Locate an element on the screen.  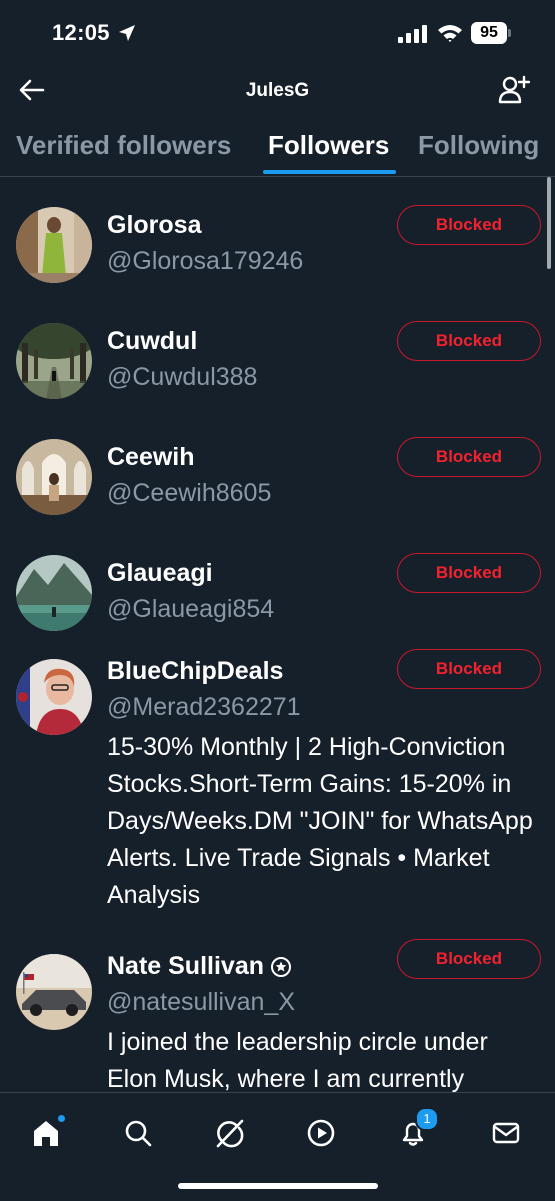
nav-home is located at coordinates (46, 1133).